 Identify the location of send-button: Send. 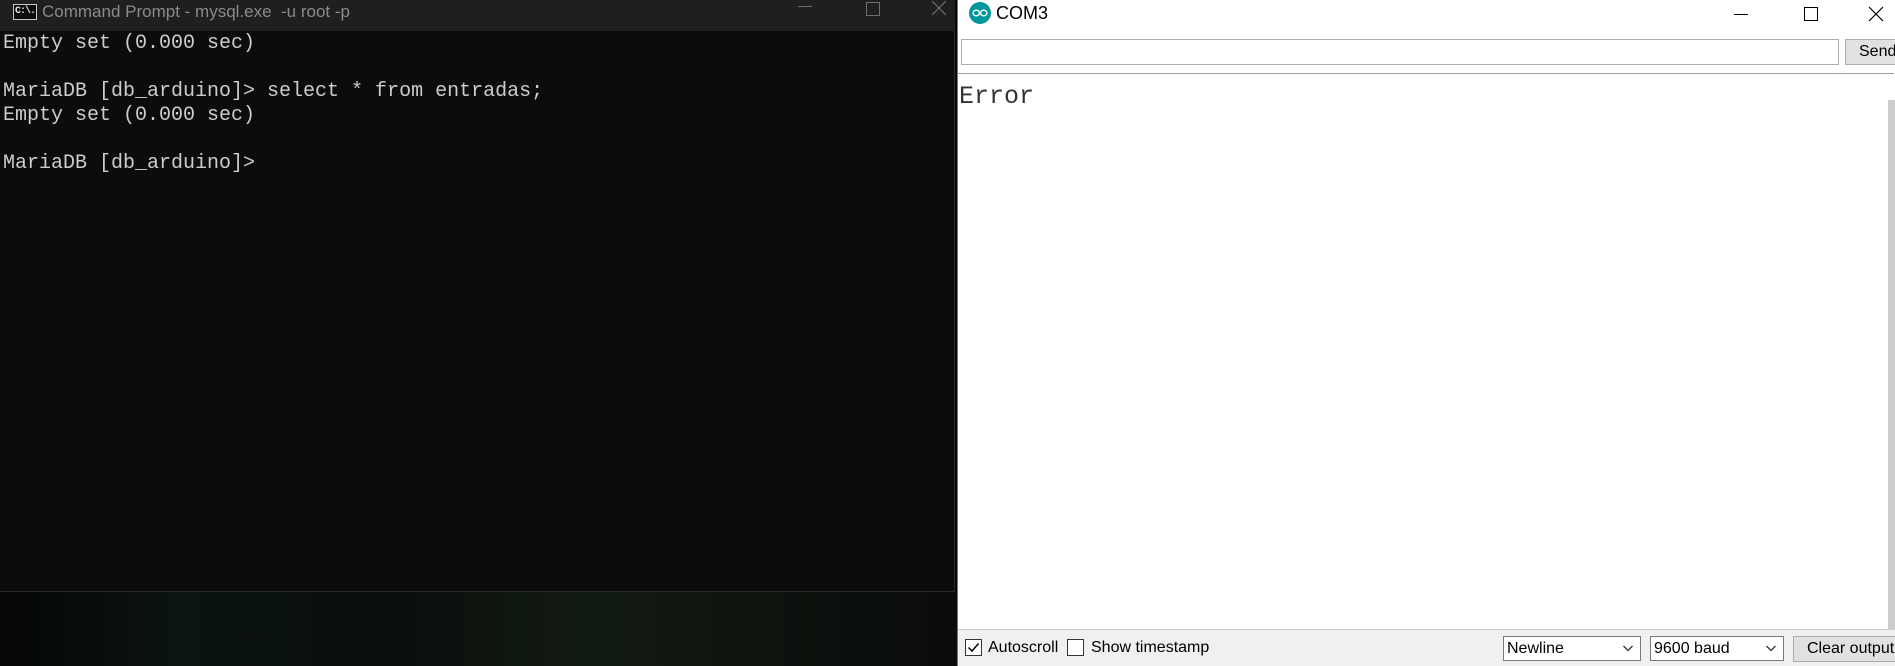
(1870, 52).